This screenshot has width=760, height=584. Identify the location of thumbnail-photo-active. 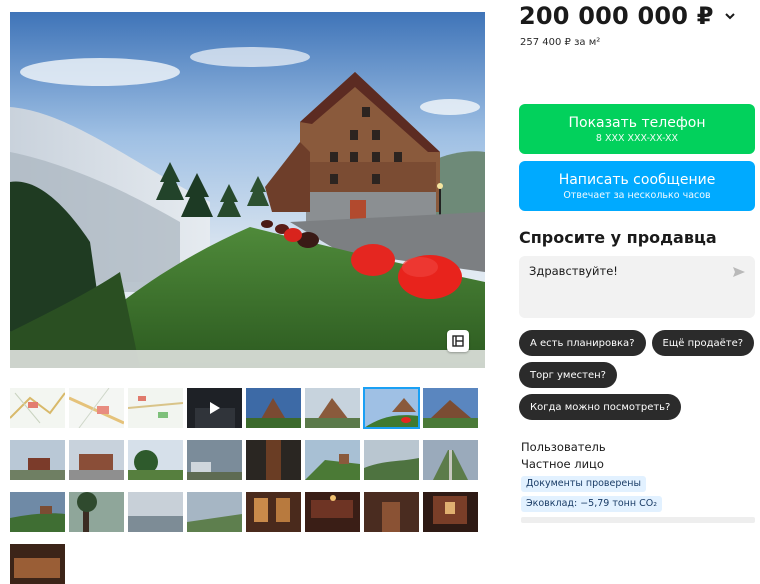
(391, 408).